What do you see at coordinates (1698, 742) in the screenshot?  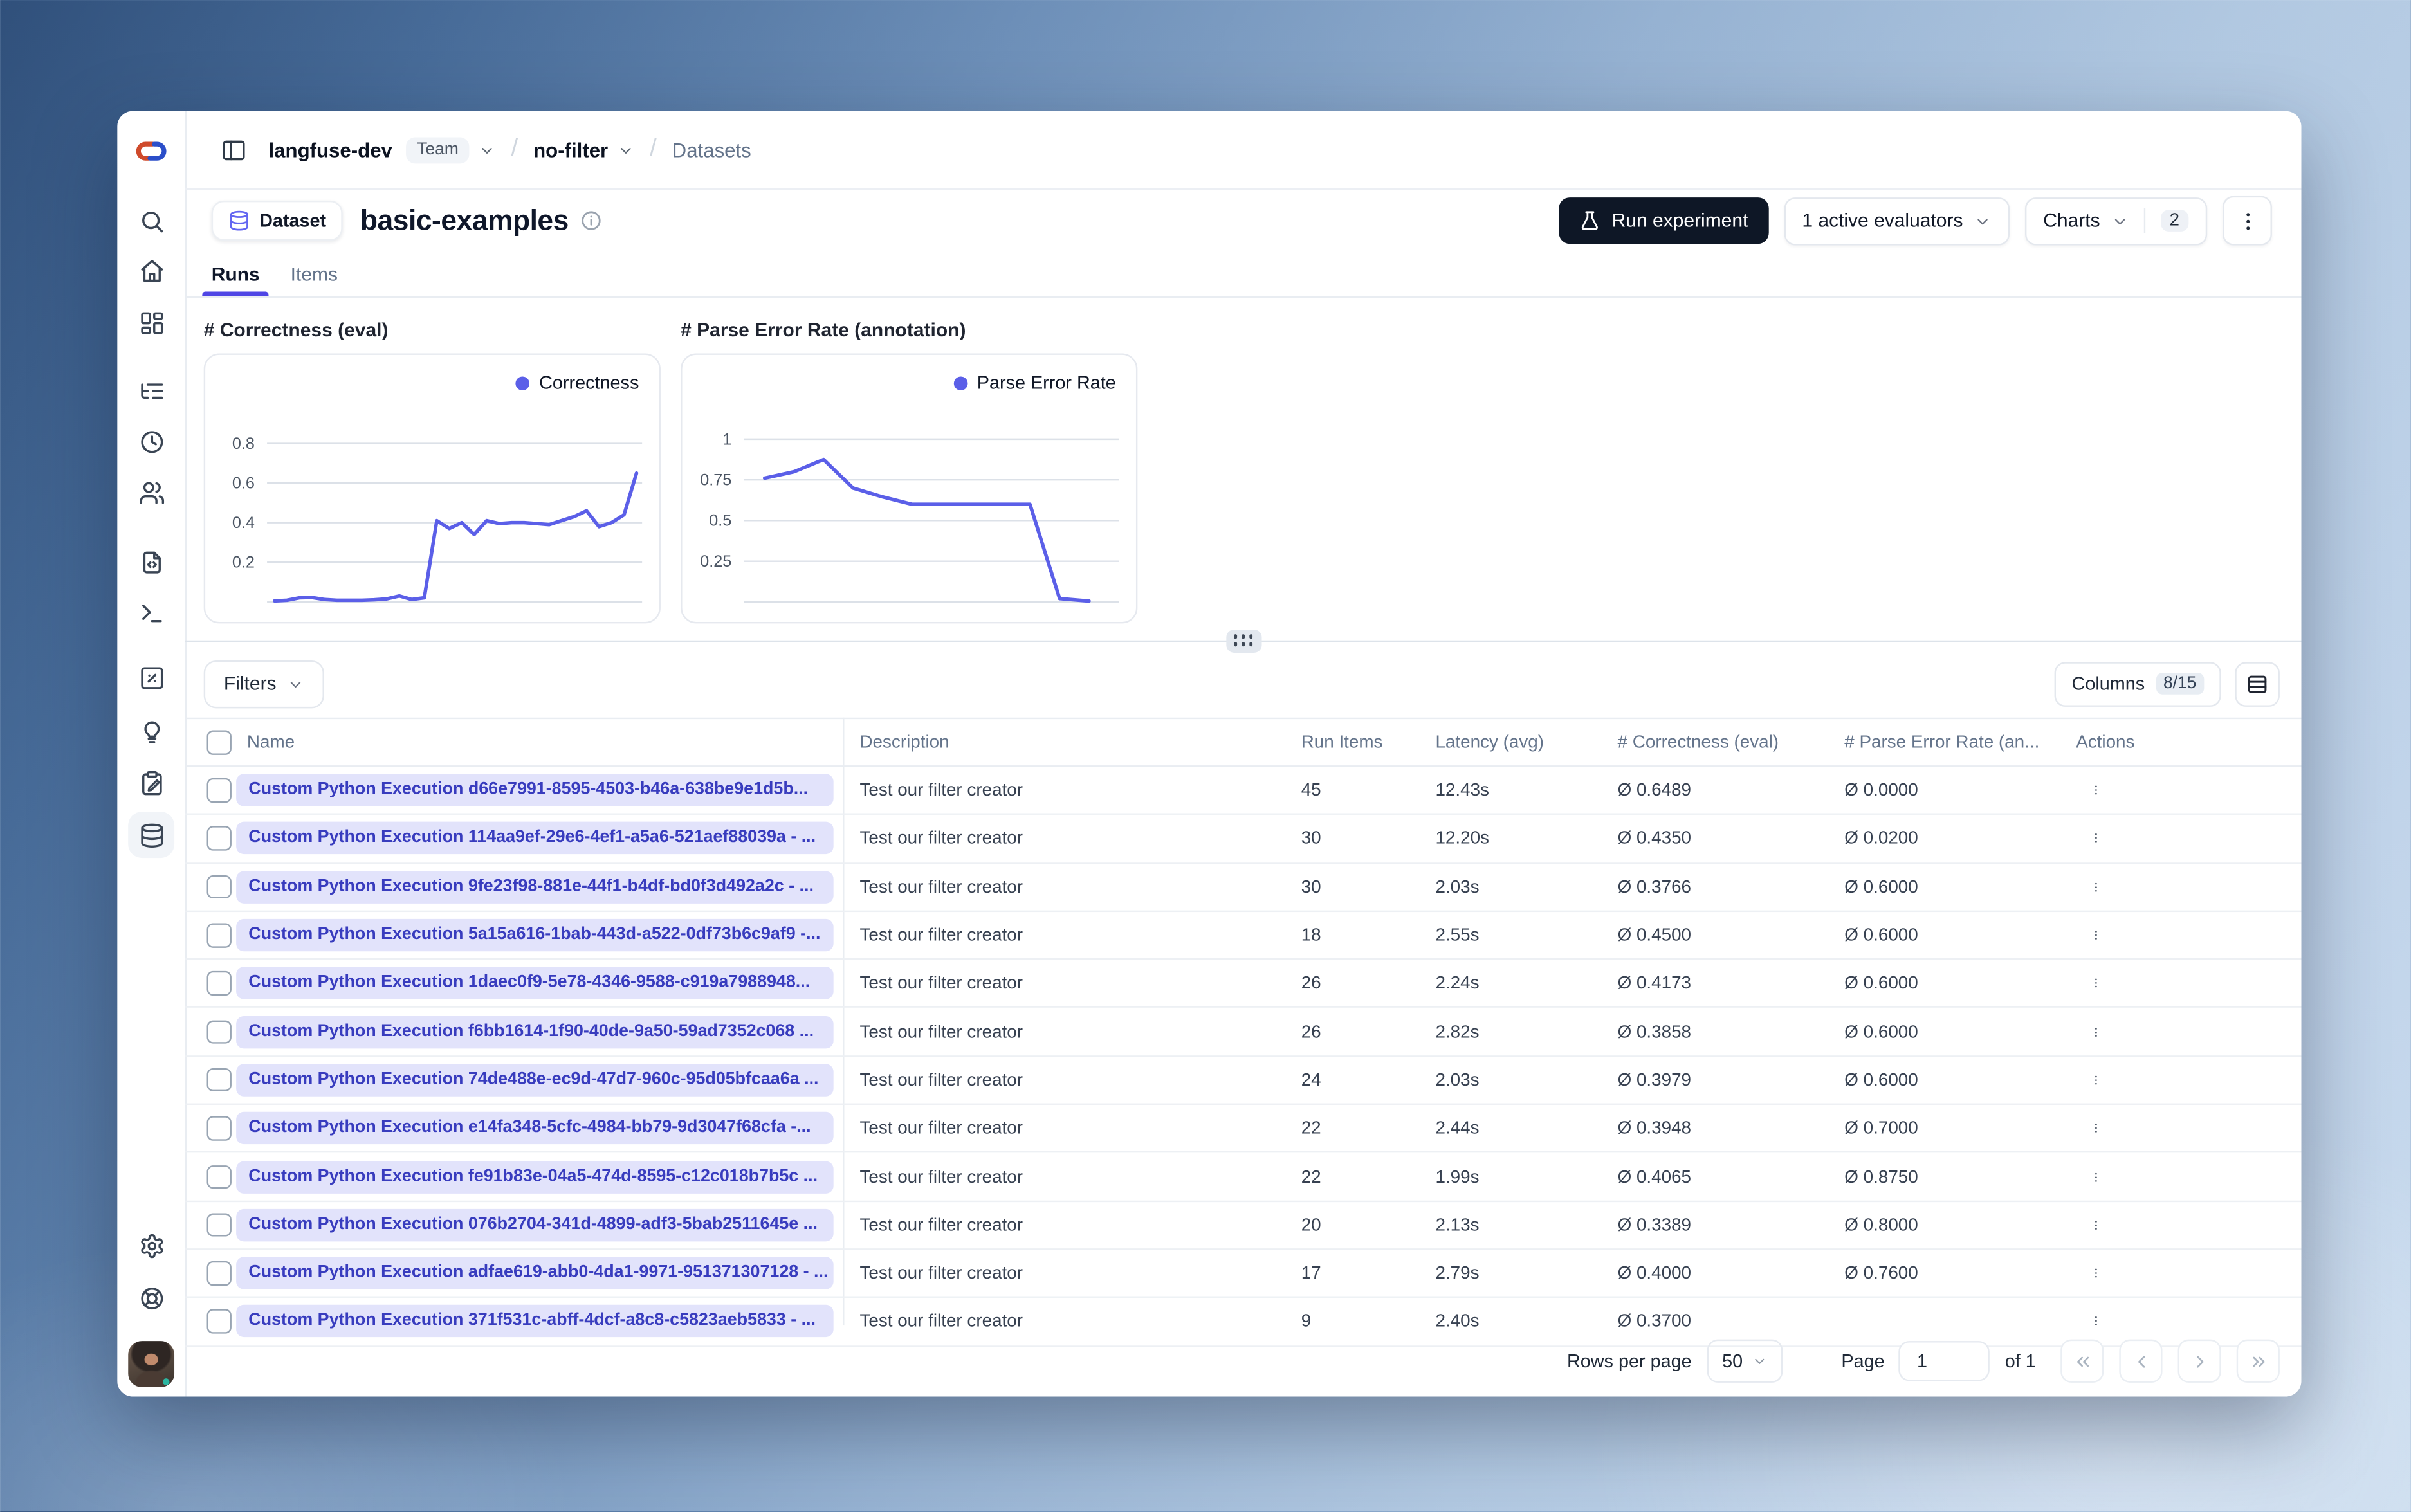 I see `column-header-corr: # Correctness (eval)` at bounding box center [1698, 742].